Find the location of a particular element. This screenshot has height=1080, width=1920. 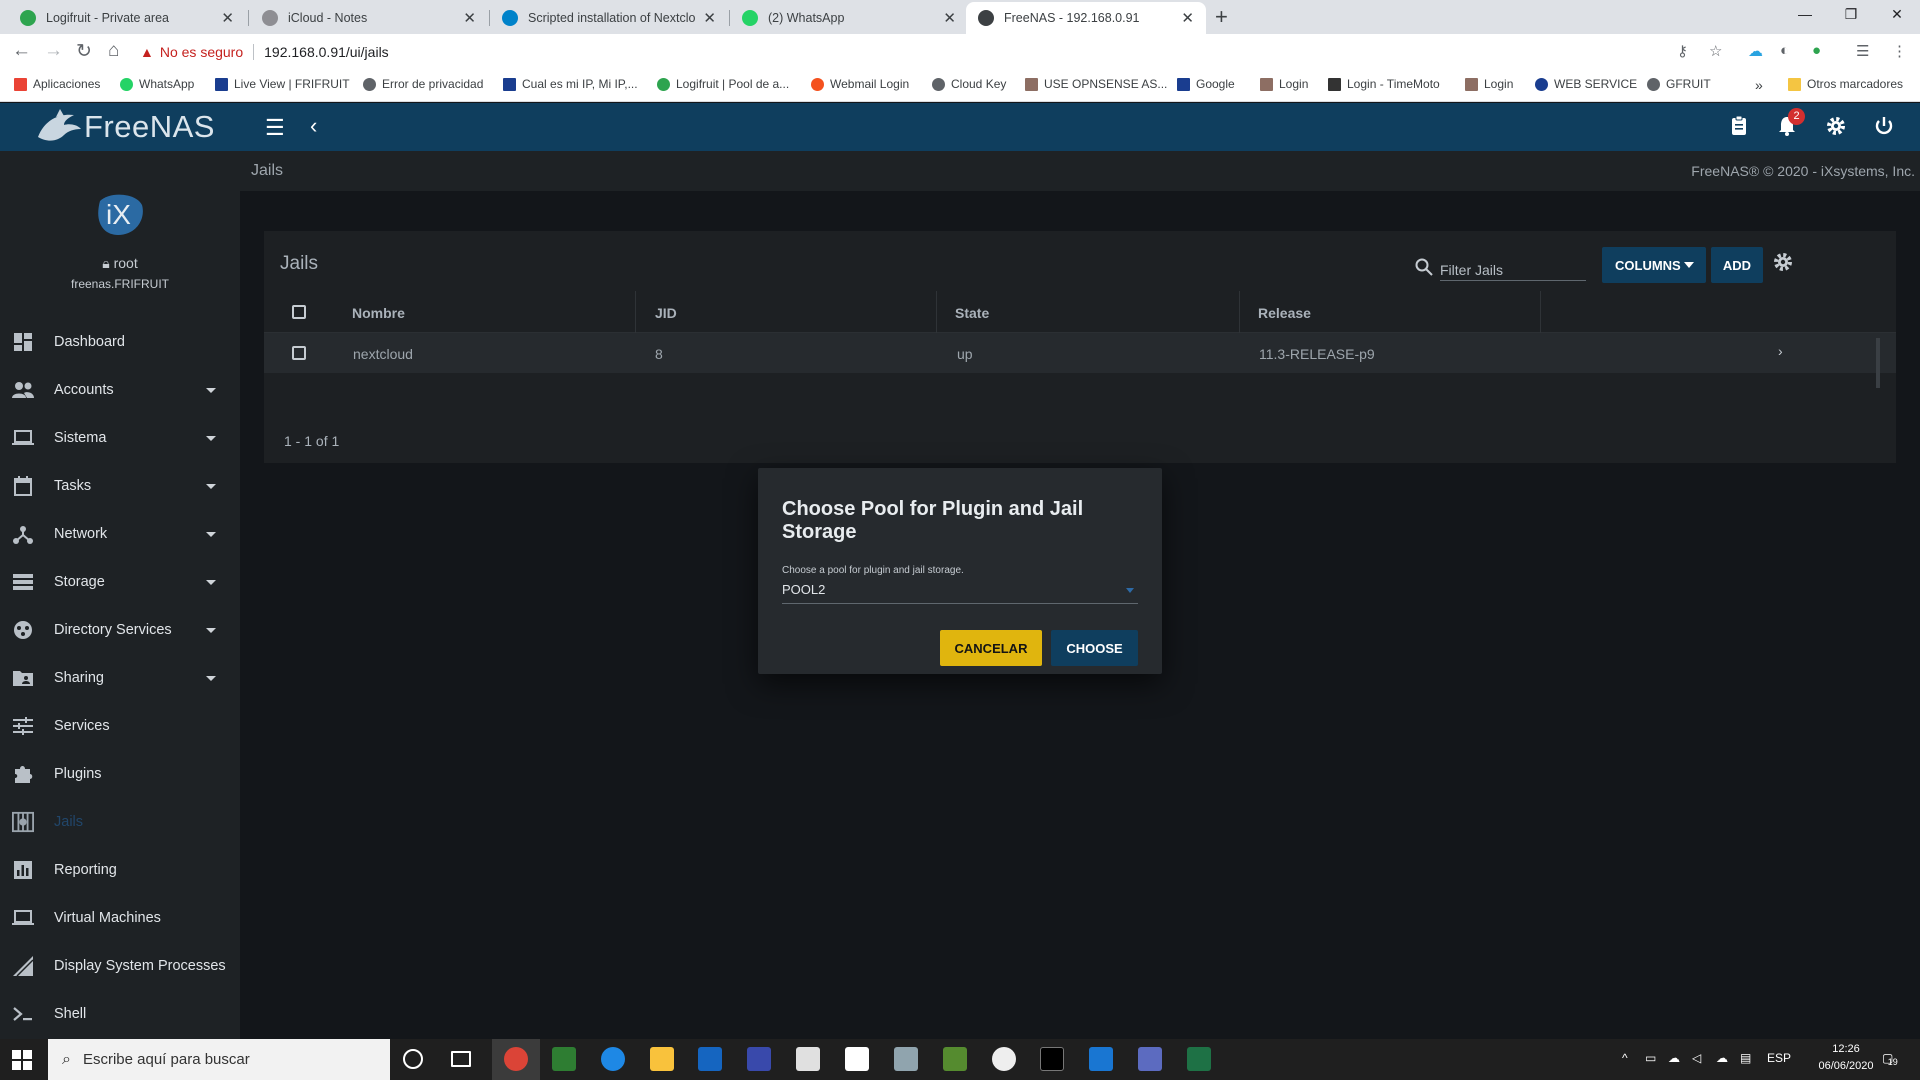

excel-icon is located at coordinates (1199, 1059).